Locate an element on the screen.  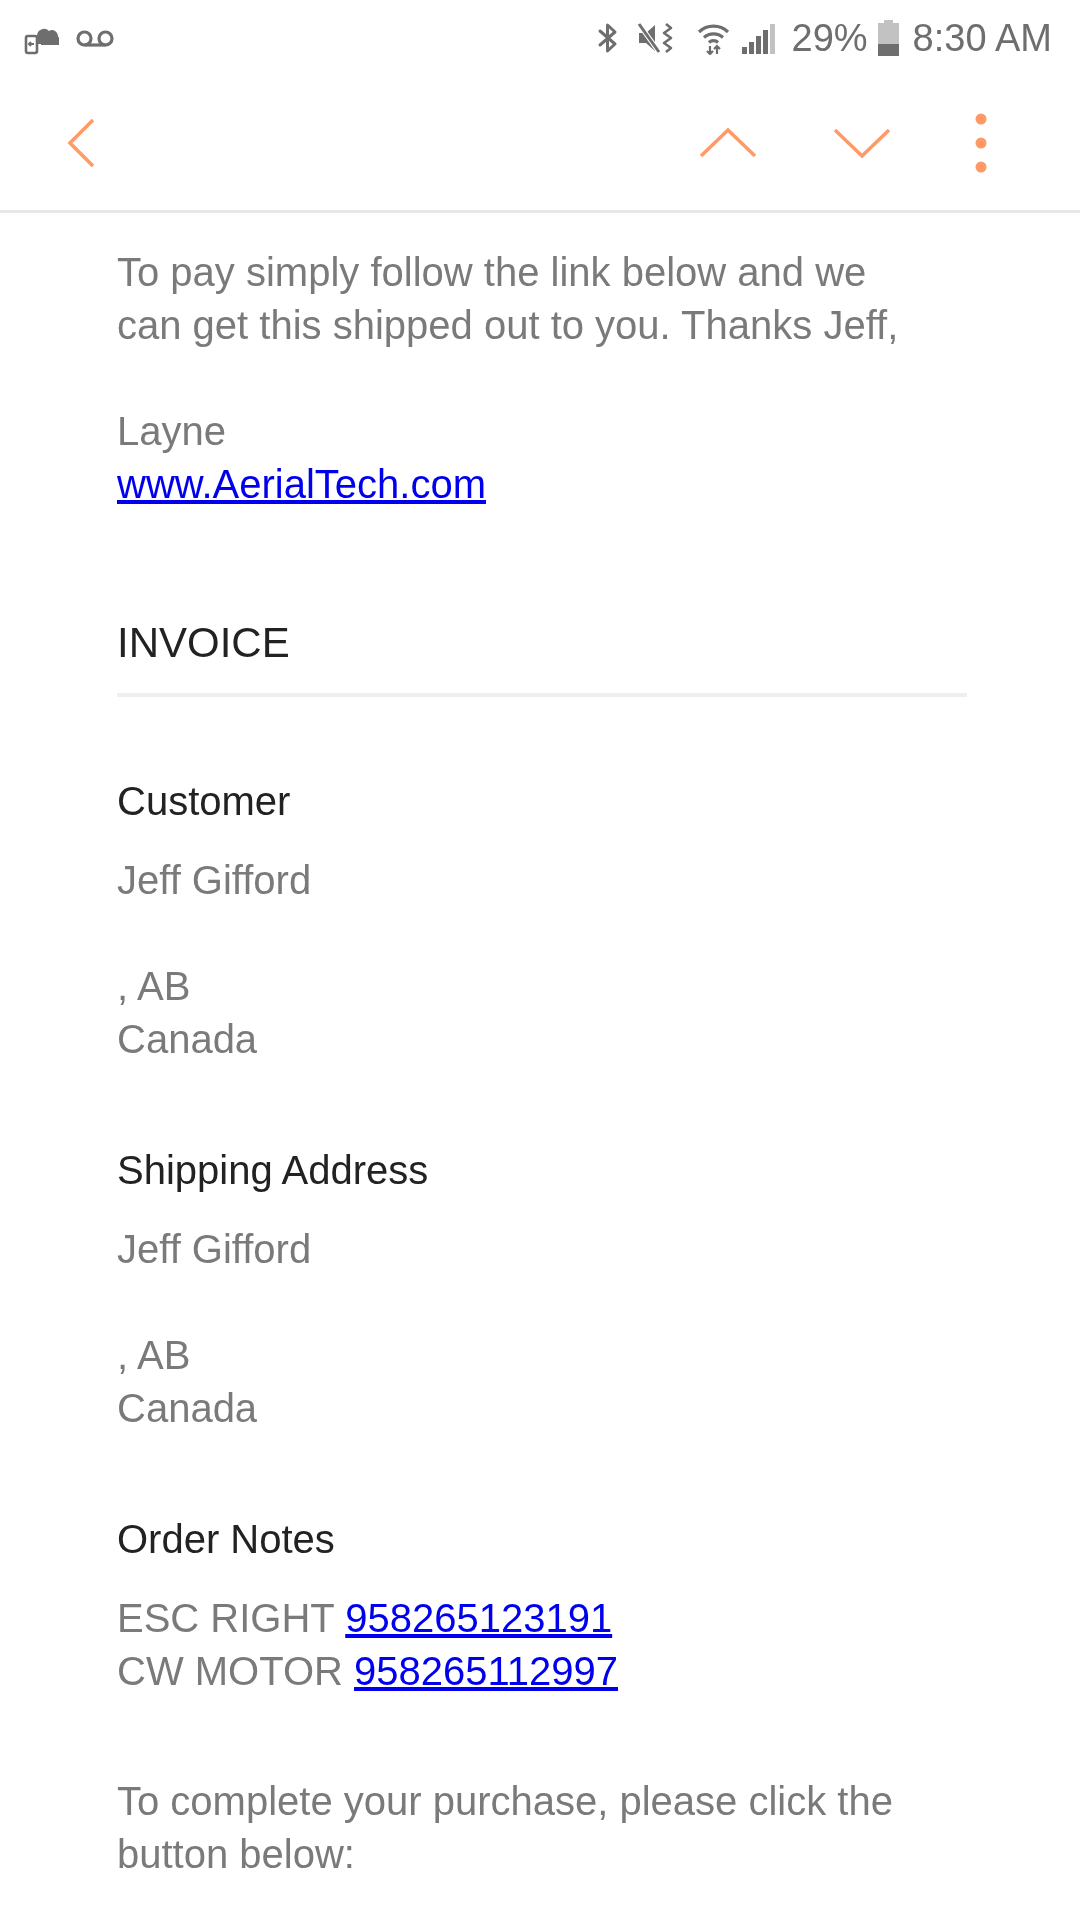
section-heading: Shipping Address is located at coordinates (273, 1170).